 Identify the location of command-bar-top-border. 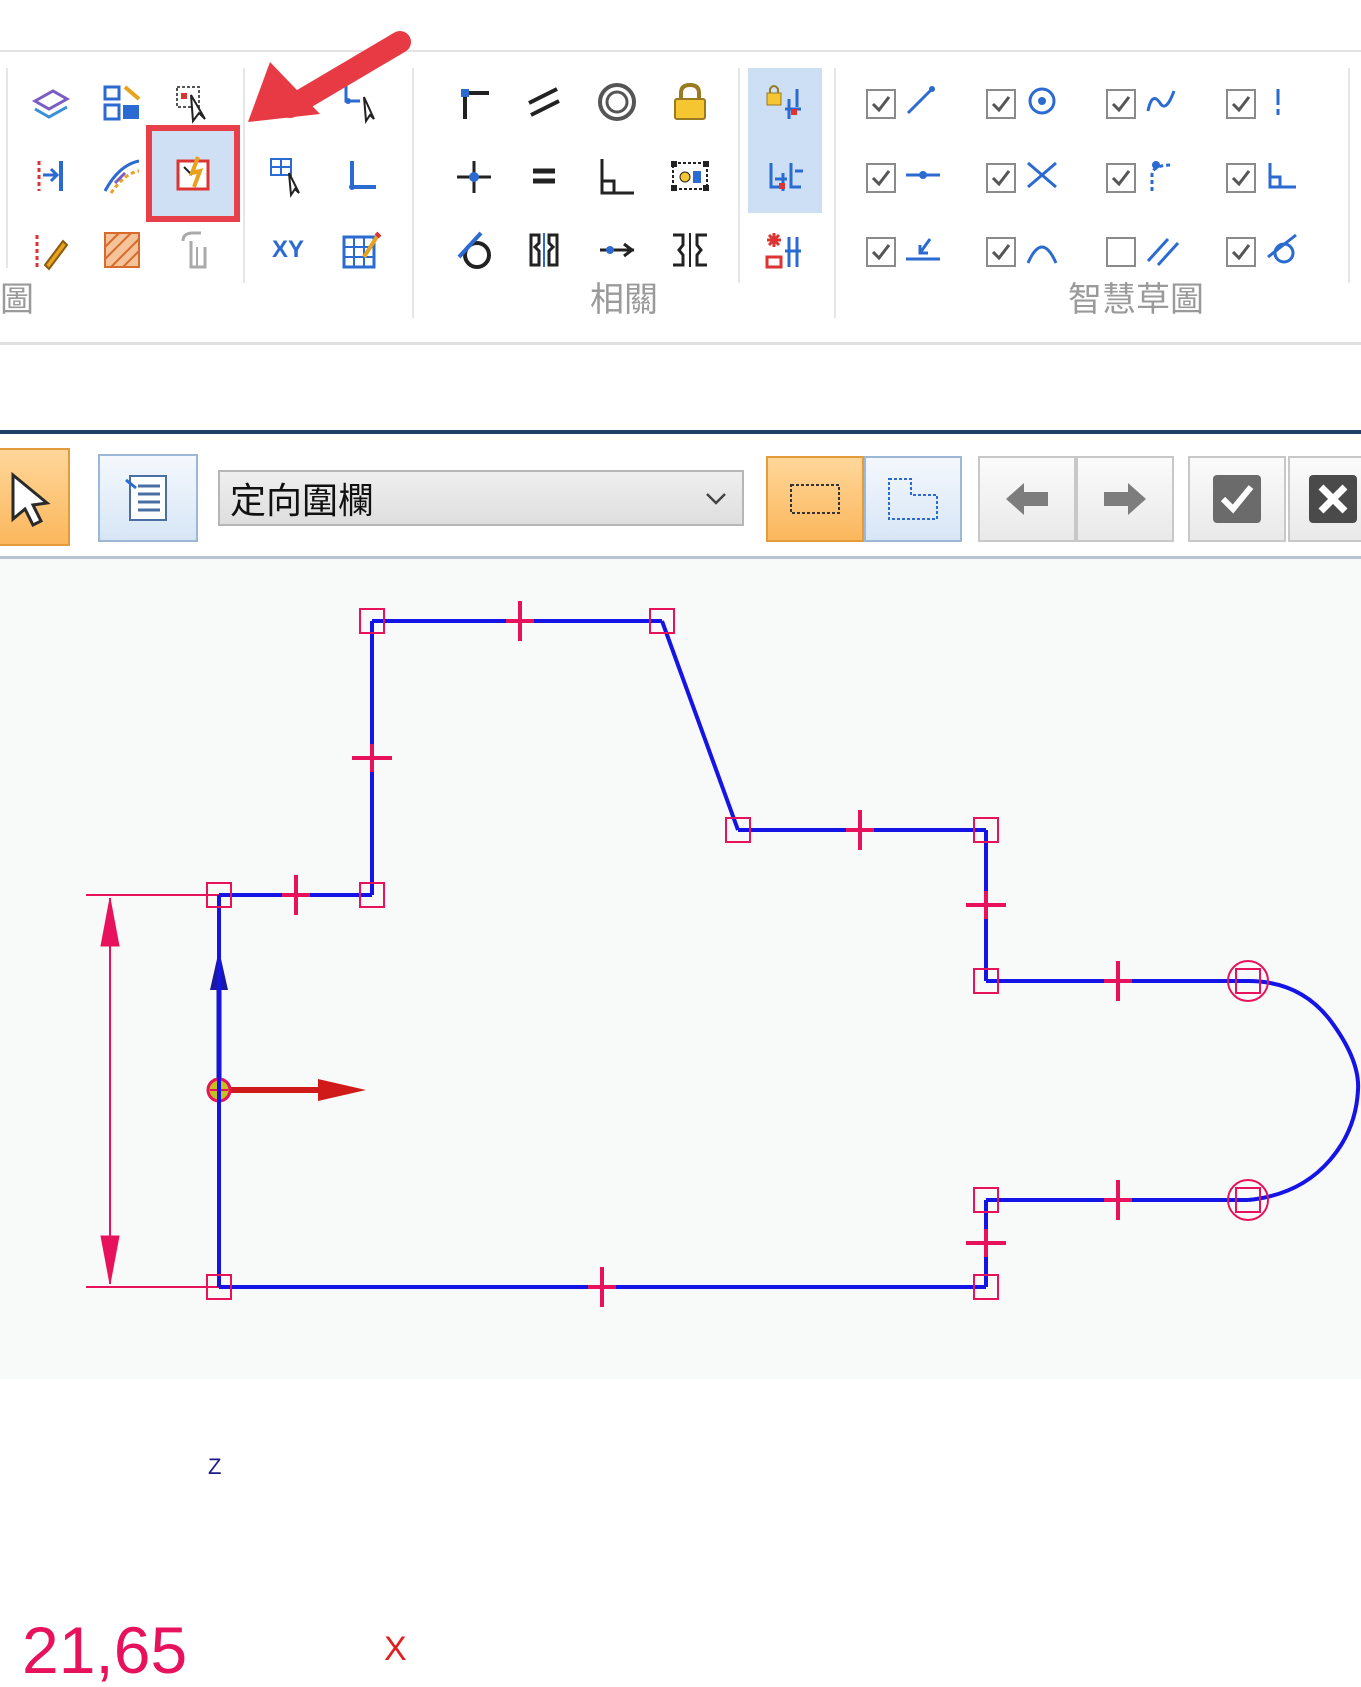
(680, 432).